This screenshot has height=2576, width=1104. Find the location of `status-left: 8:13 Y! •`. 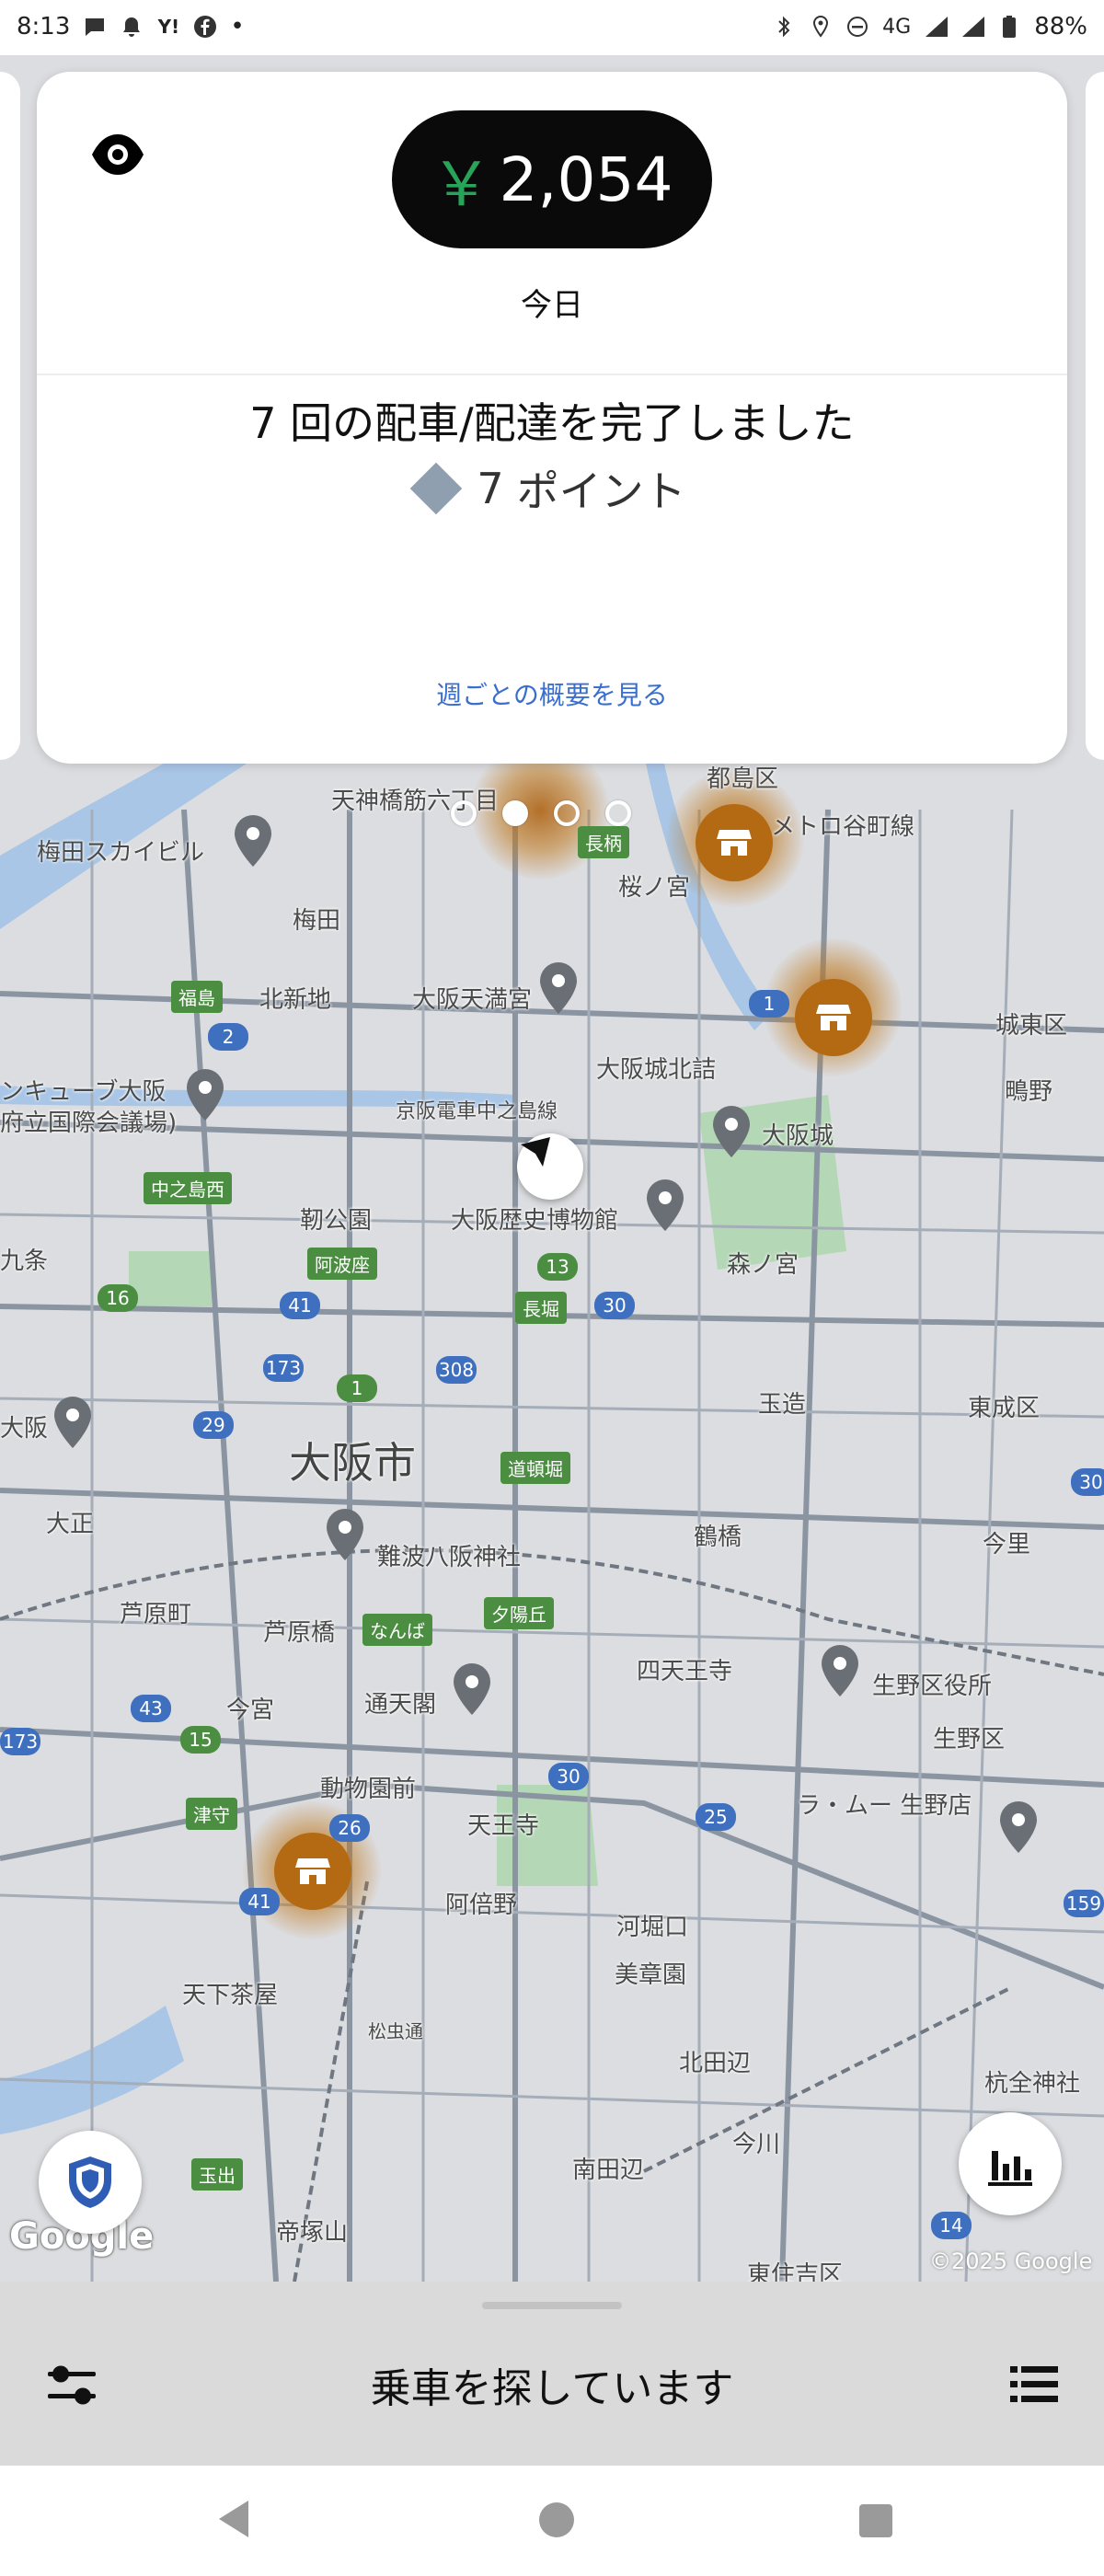

status-left: 8:13 Y! • is located at coordinates (131, 26).